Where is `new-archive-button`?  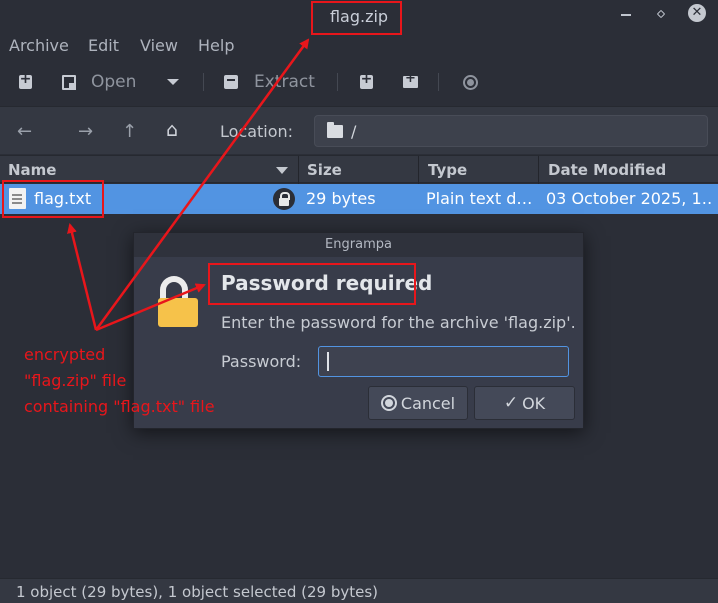 new-archive-button is located at coordinates (25, 82).